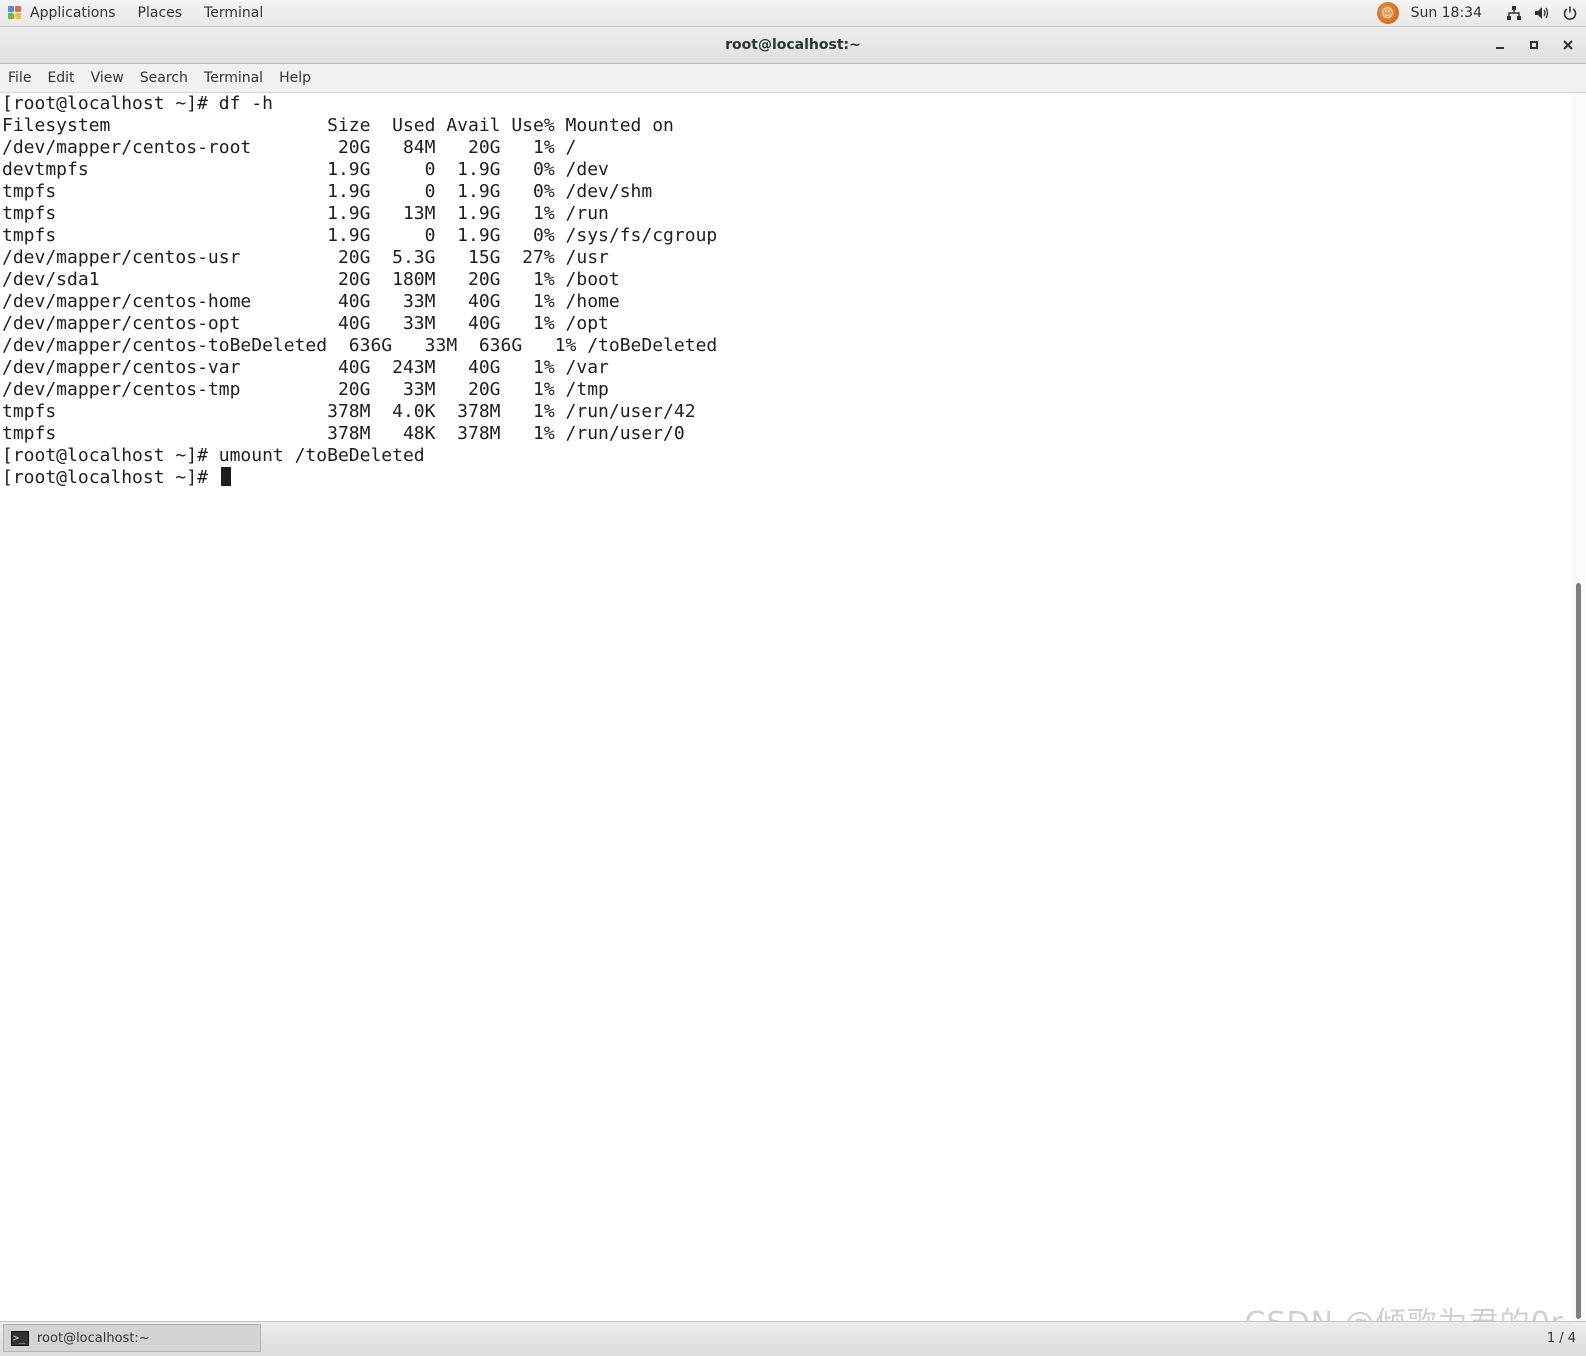 The image size is (1586, 1356). I want to click on terminal-line: tmpfs 1.9G 0 1.9G 0% /sys/fs/cgroup, so click(360, 235).